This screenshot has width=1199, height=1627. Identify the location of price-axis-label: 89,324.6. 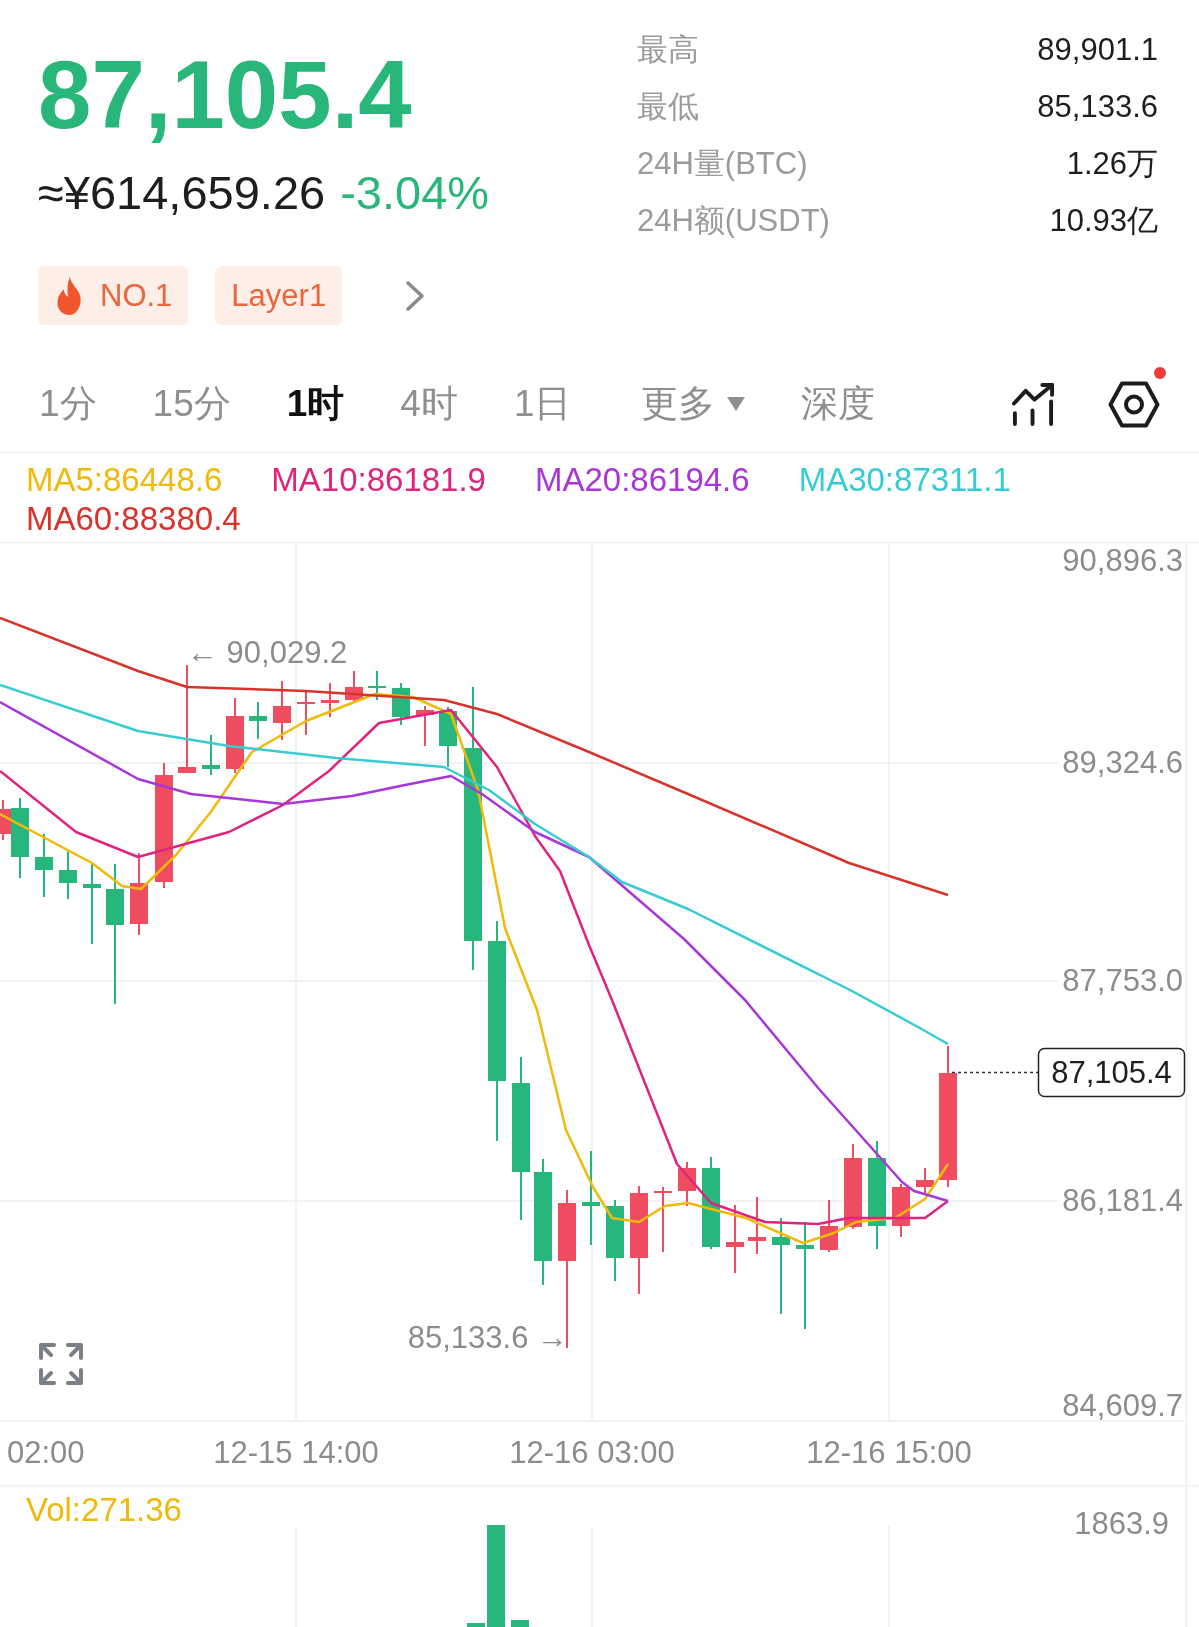
(1122, 762).